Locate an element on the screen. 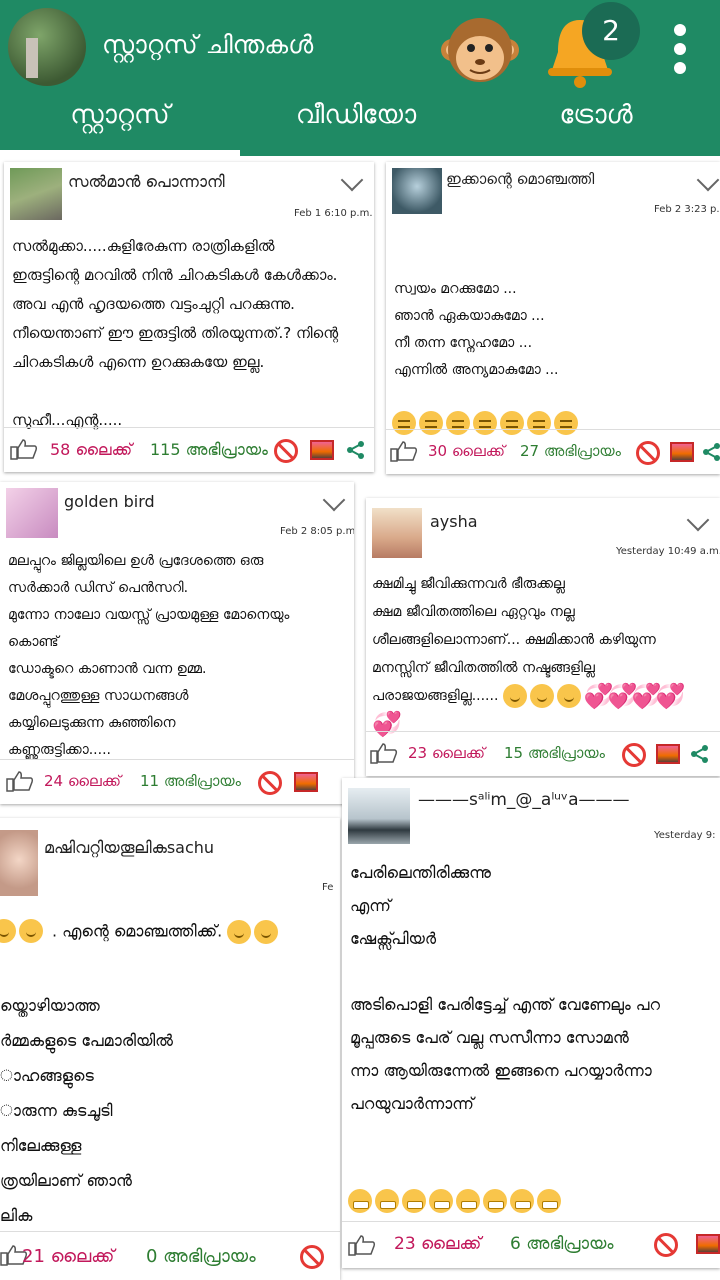 The width and height of the screenshot is (720, 1280). post-footer: 23 ലൈക്ക് 6 അഭിപ്രായം is located at coordinates (531, 1244).